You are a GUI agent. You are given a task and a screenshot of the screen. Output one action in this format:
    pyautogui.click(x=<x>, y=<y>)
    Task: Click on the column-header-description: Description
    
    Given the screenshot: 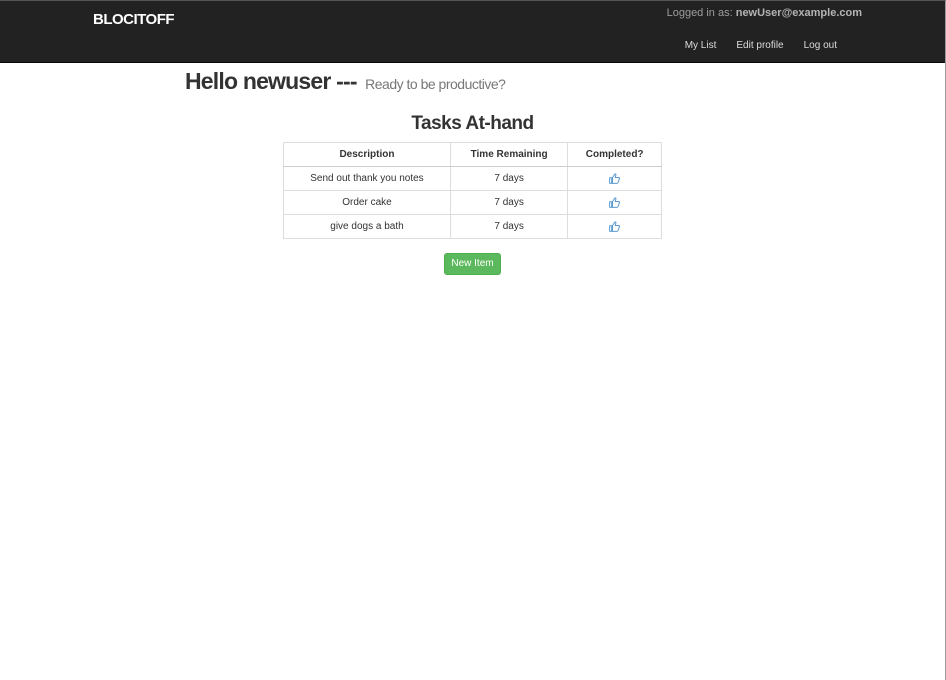 What is the action you would take?
    pyautogui.click(x=367, y=154)
    